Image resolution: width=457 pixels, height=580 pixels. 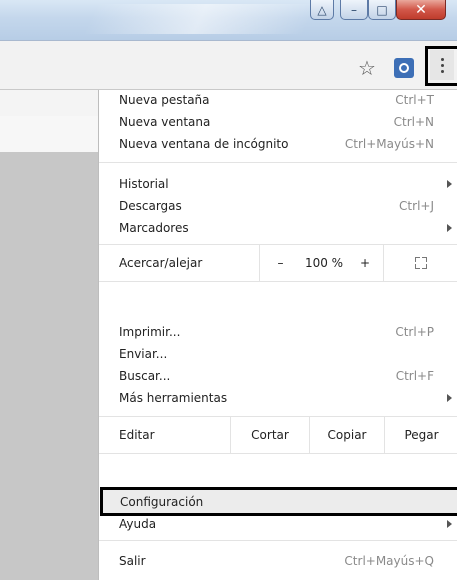 I want to click on zoom-percentage: 100 %, so click(x=324, y=263).